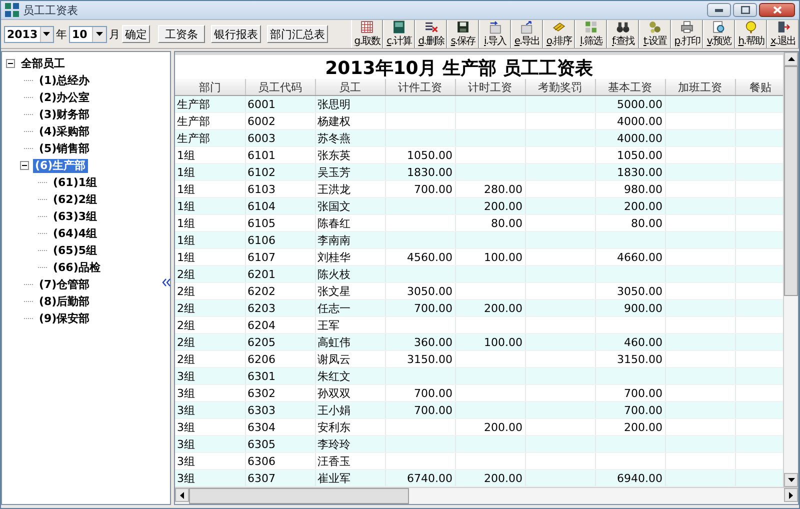  Describe the element at coordinates (64, 149) in the screenshot. I see `tree-item: (5)销售部` at that location.